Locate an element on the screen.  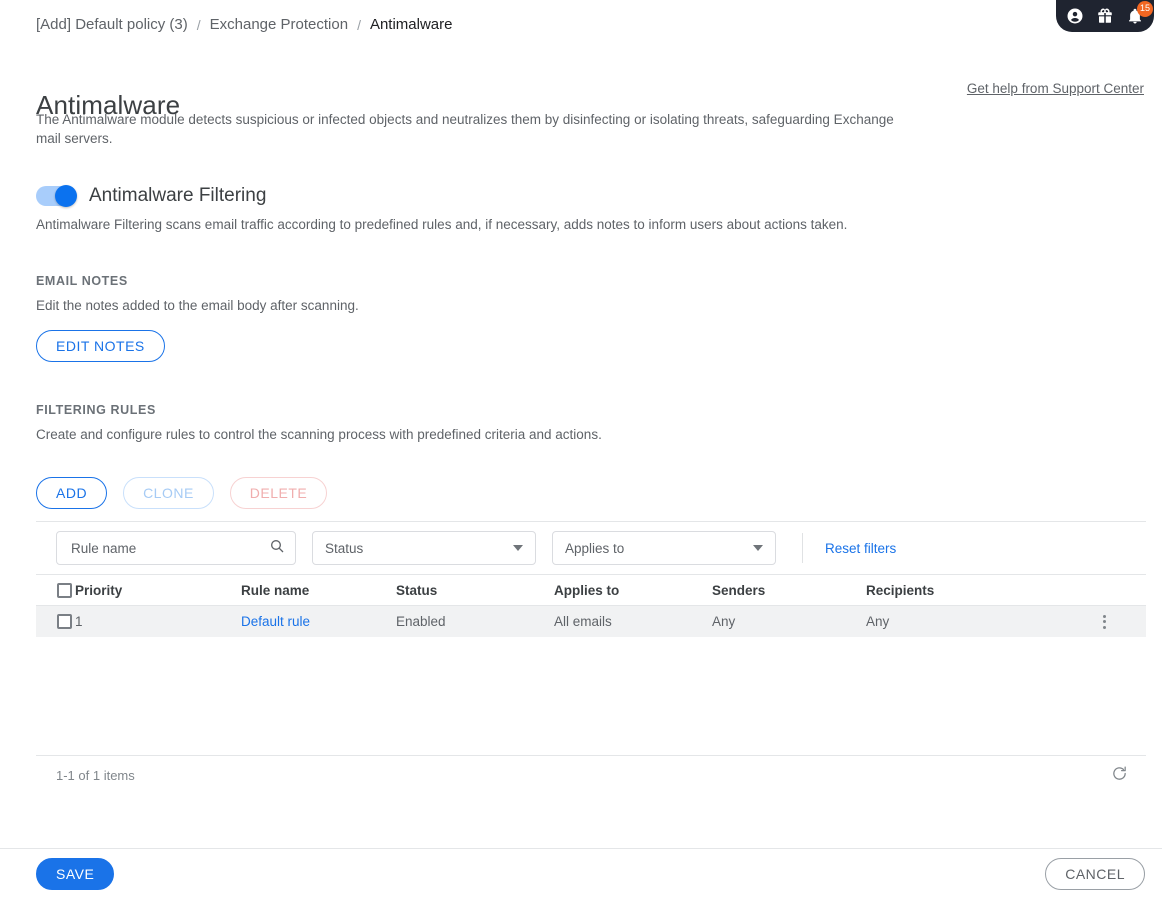
refresh-icon is located at coordinates (1119, 776).